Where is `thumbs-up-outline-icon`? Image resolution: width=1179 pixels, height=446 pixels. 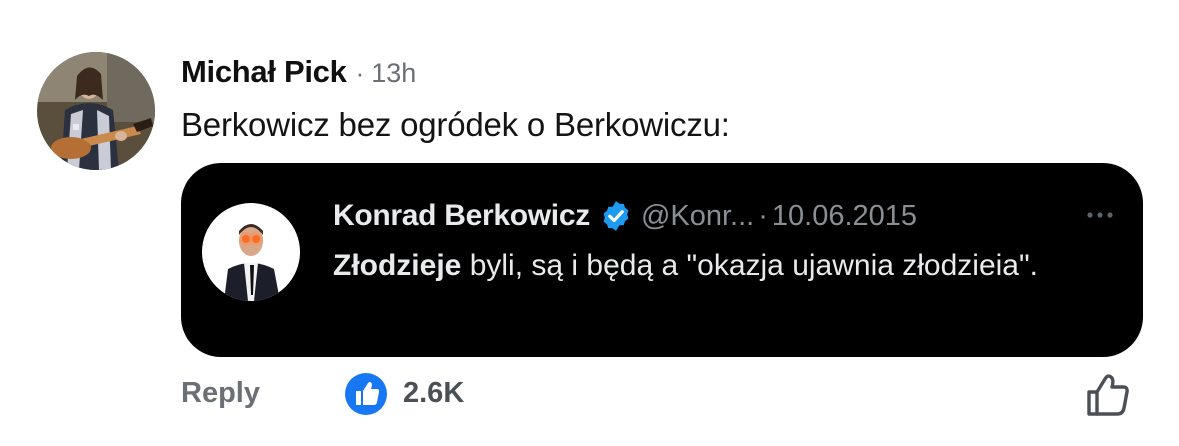 thumbs-up-outline-icon is located at coordinates (1108, 395).